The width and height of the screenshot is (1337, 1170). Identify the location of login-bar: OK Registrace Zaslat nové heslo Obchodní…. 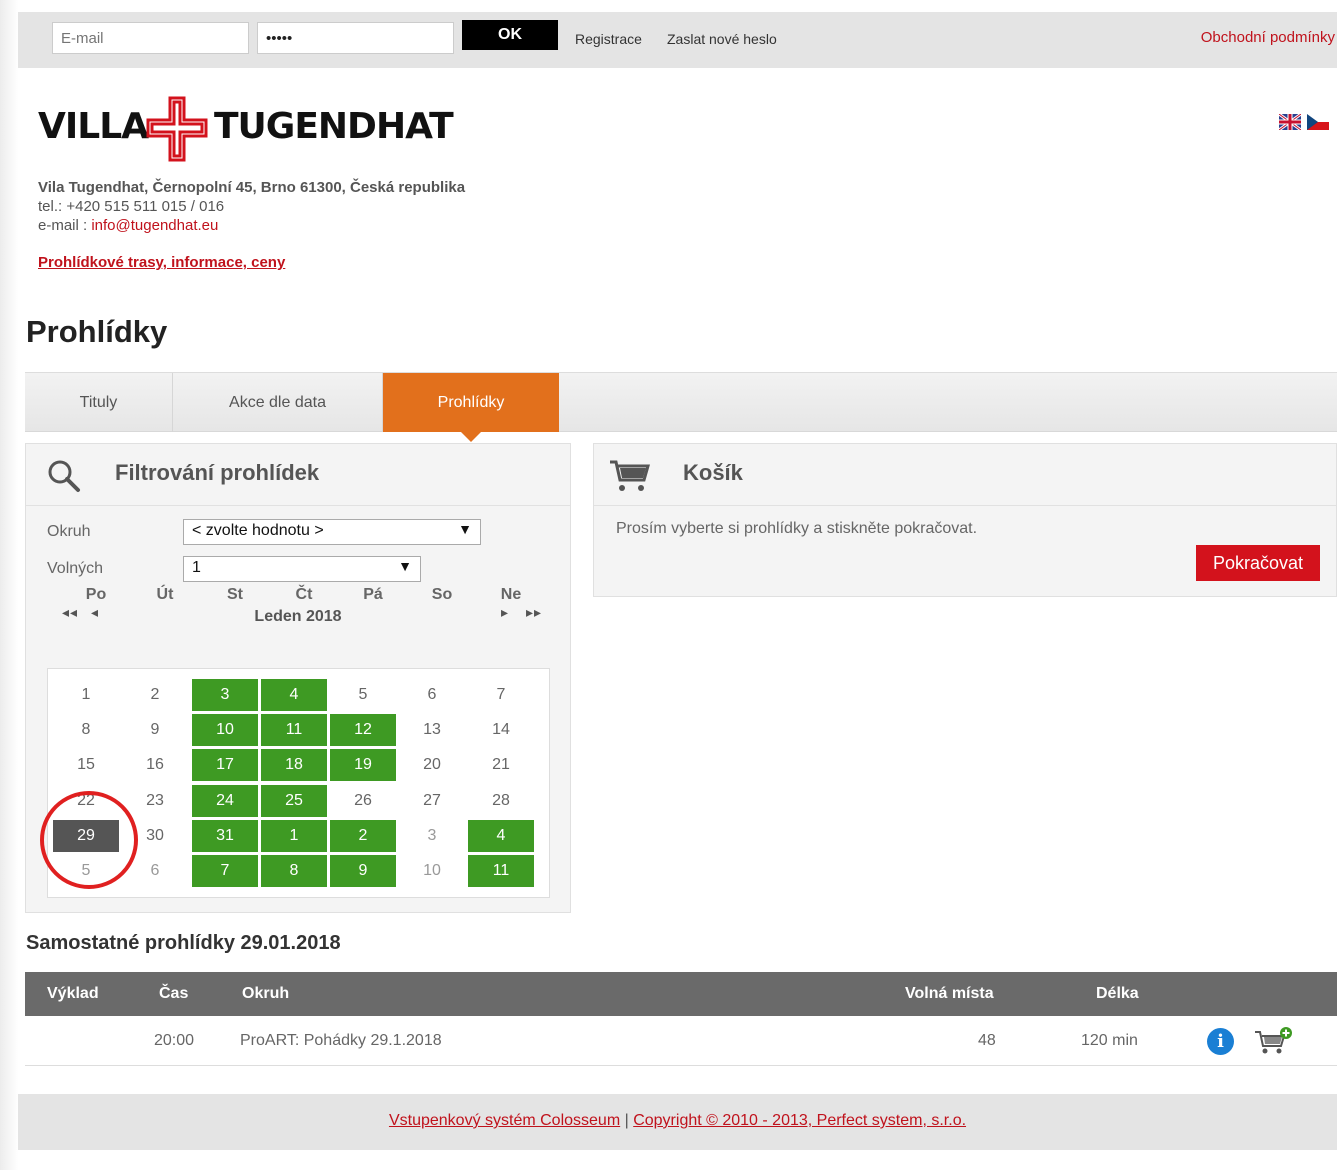
(677, 40).